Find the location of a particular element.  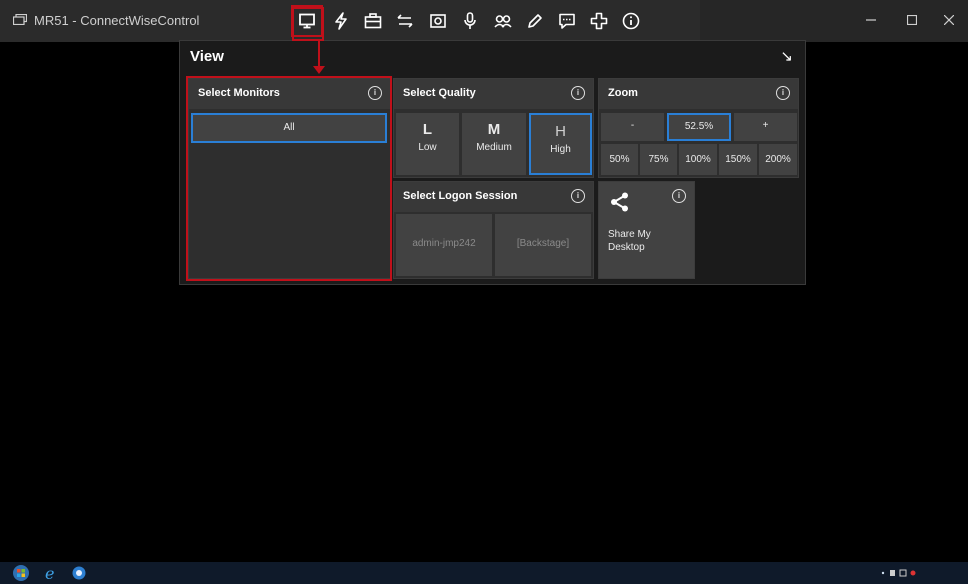

close-button is located at coordinates (949, 20).